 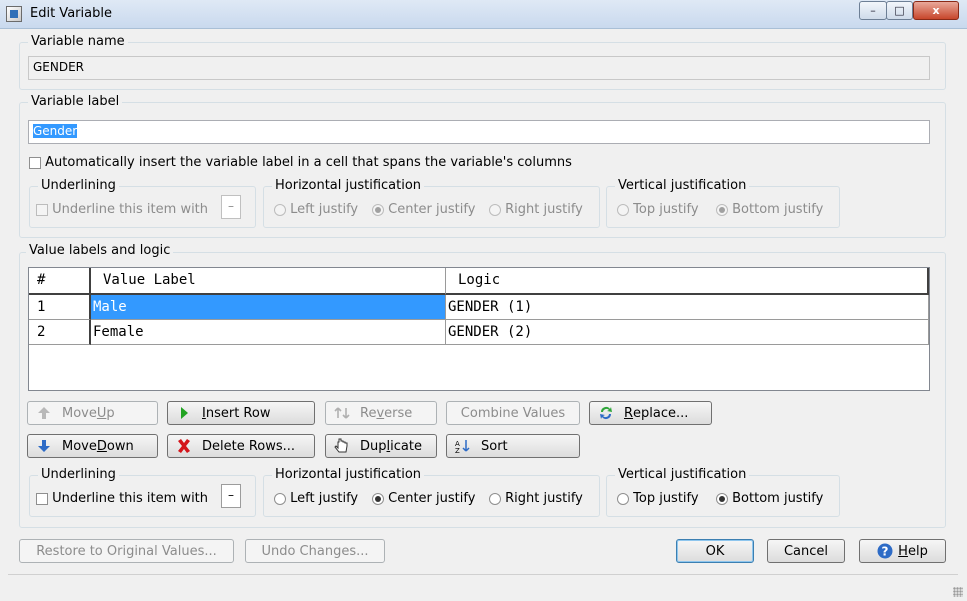 What do you see at coordinates (60, 307) in the screenshot?
I see `table-row-1-number: 1` at bounding box center [60, 307].